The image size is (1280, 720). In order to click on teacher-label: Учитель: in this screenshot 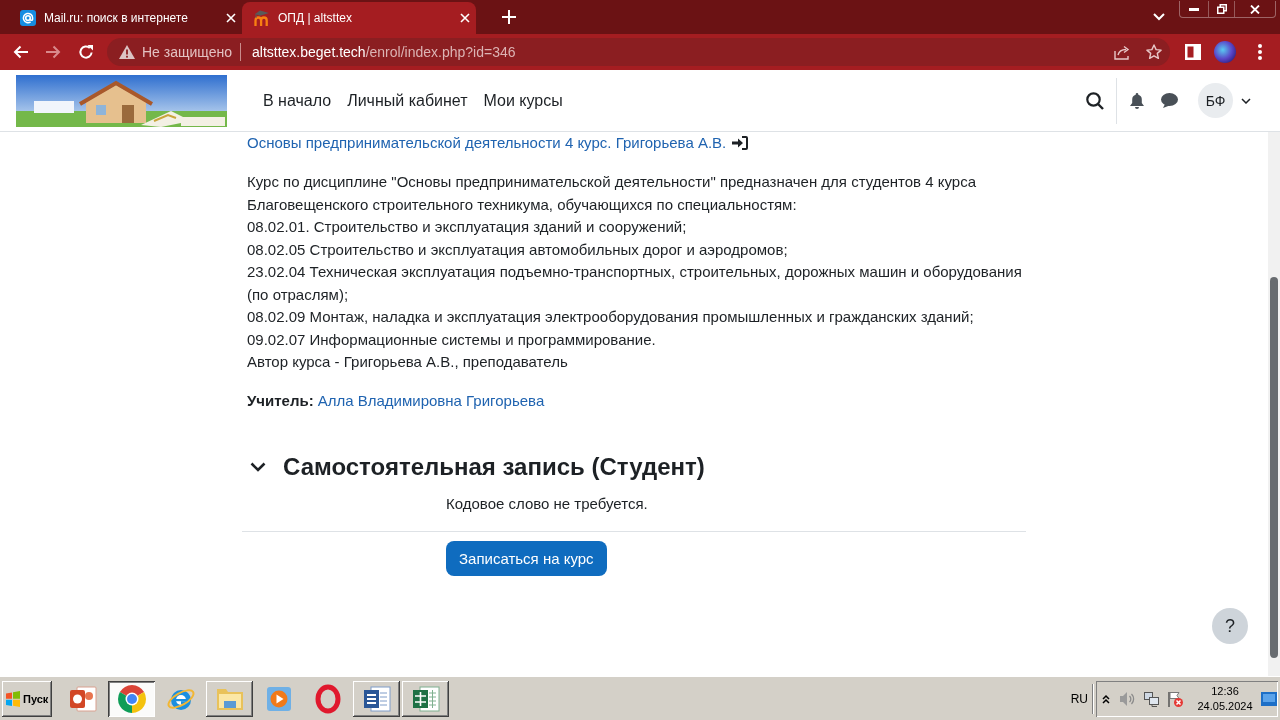, I will do `click(280, 400)`.